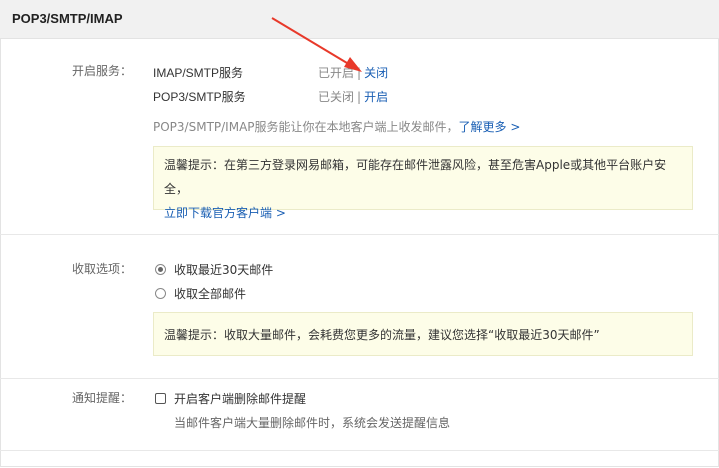 The width and height of the screenshot is (719, 468). What do you see at coordinates (102, 269) in the screenshot?
I see `receive-label: 收取选项：` at bounding box center [102, 269].